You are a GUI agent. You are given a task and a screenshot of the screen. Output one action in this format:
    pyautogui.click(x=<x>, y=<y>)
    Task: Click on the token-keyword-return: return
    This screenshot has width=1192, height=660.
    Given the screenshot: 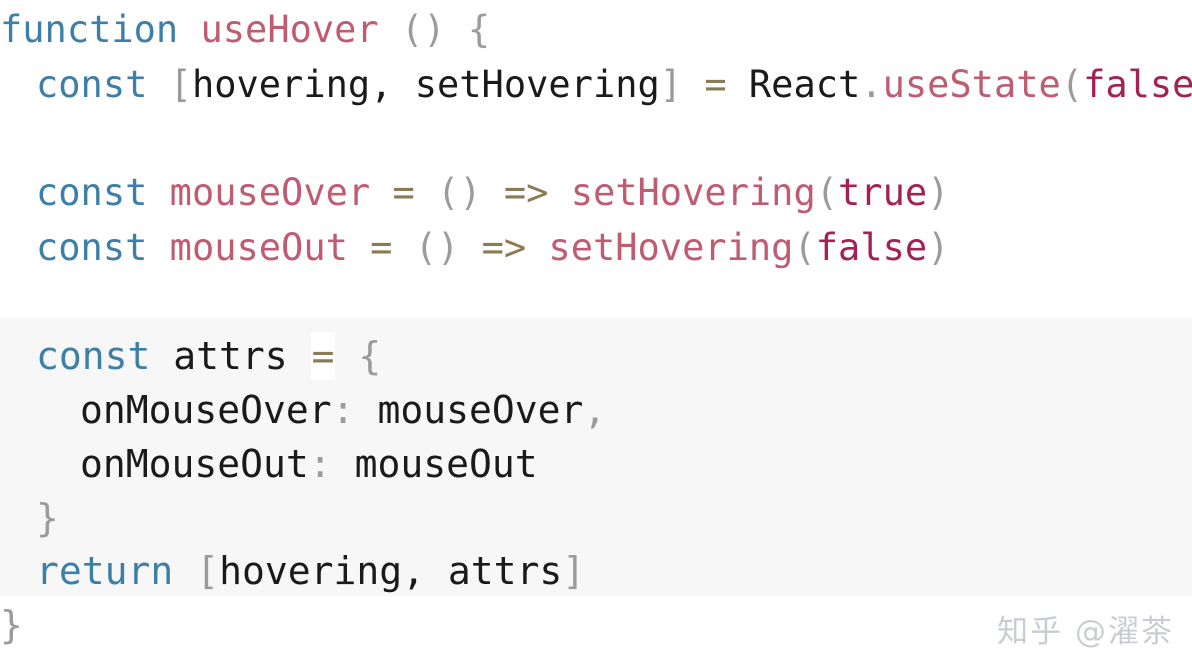 What is the action you would take?
    pyautogui.click(x=105, y=571)
    